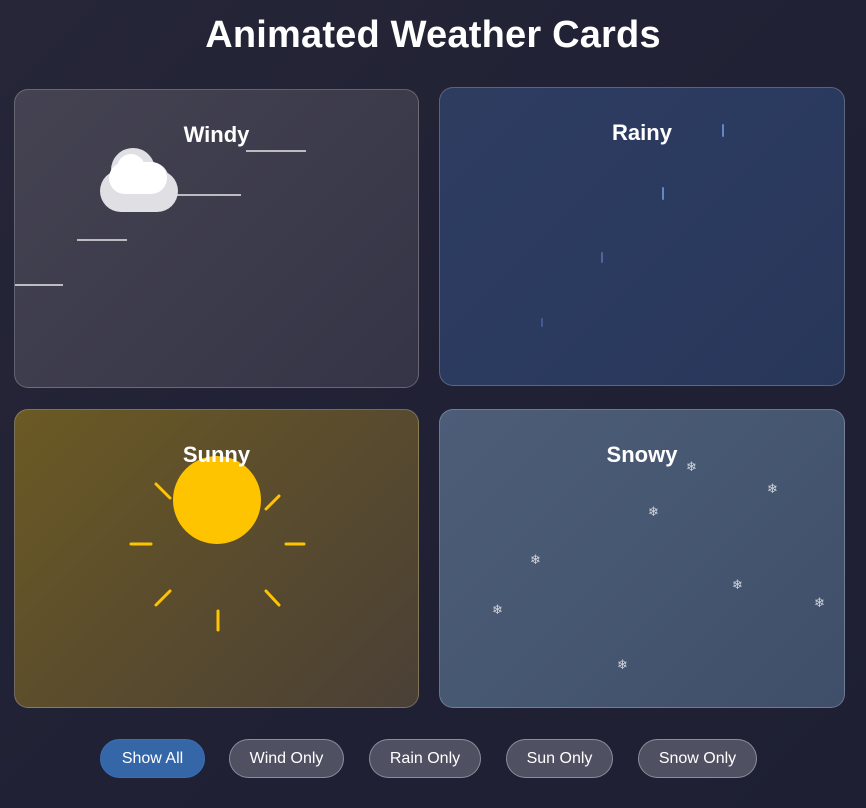 Image resolution: width=866 pixels, height=808 pixels. Describe the element at coordinates (642, 132) in the screenshot. I see `card-title-rainy: Rainy` at that location.